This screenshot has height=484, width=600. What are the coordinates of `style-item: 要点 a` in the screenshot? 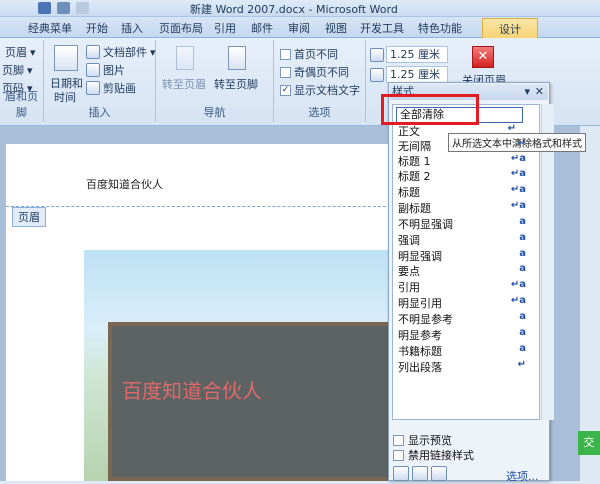 It's located at (462, 271).